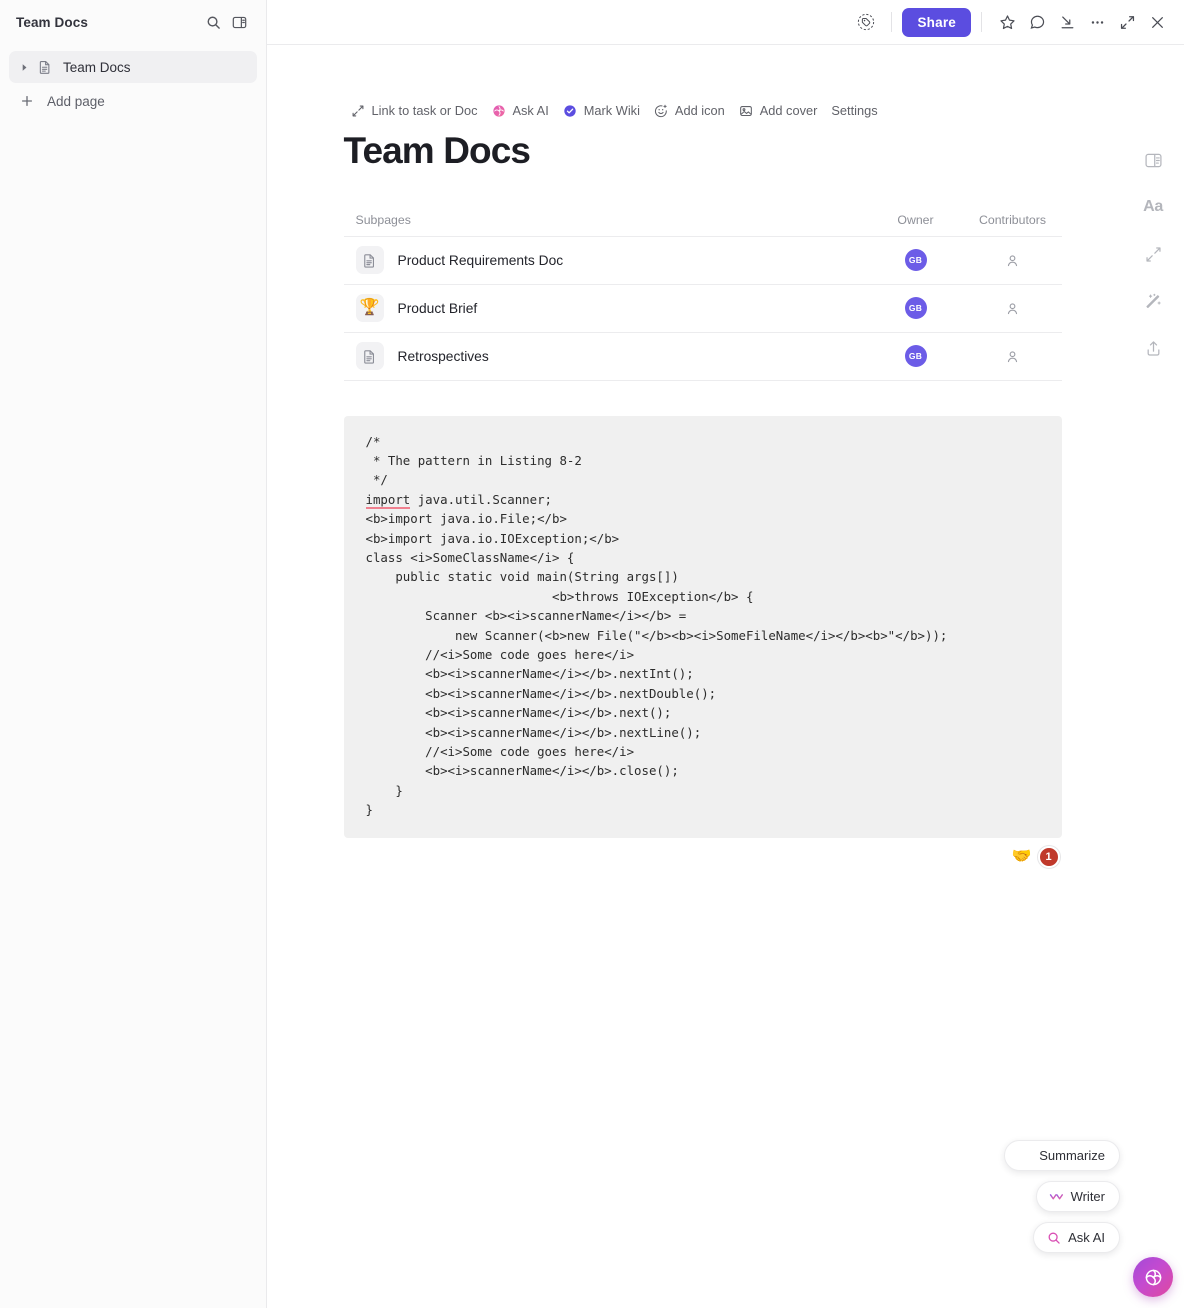  Describe the element at coordinates (1153, 348) in the screenshot. I see `share-export-icon` at that location.